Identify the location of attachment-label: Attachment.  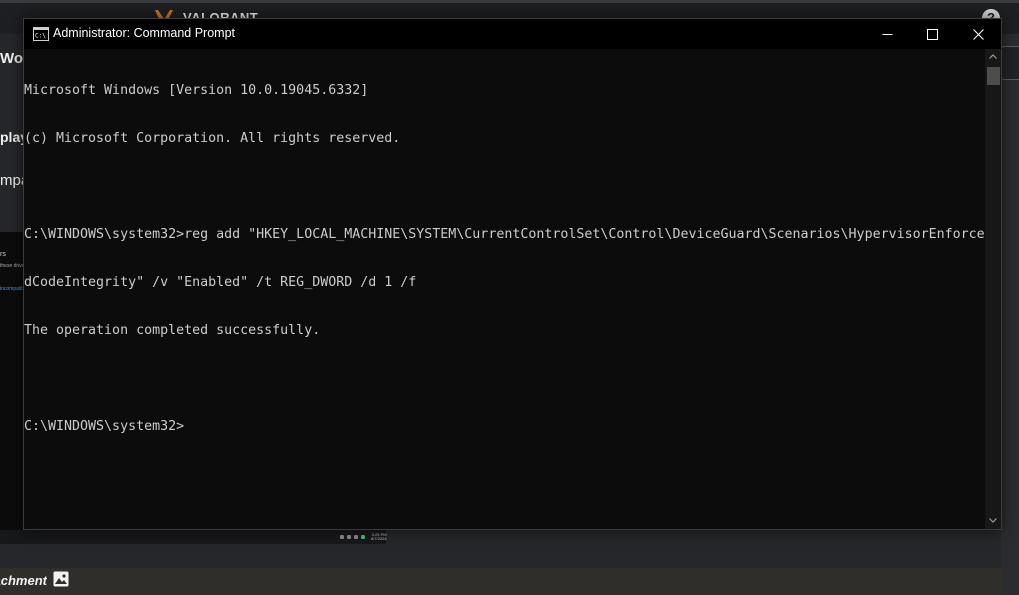
(23, 580).